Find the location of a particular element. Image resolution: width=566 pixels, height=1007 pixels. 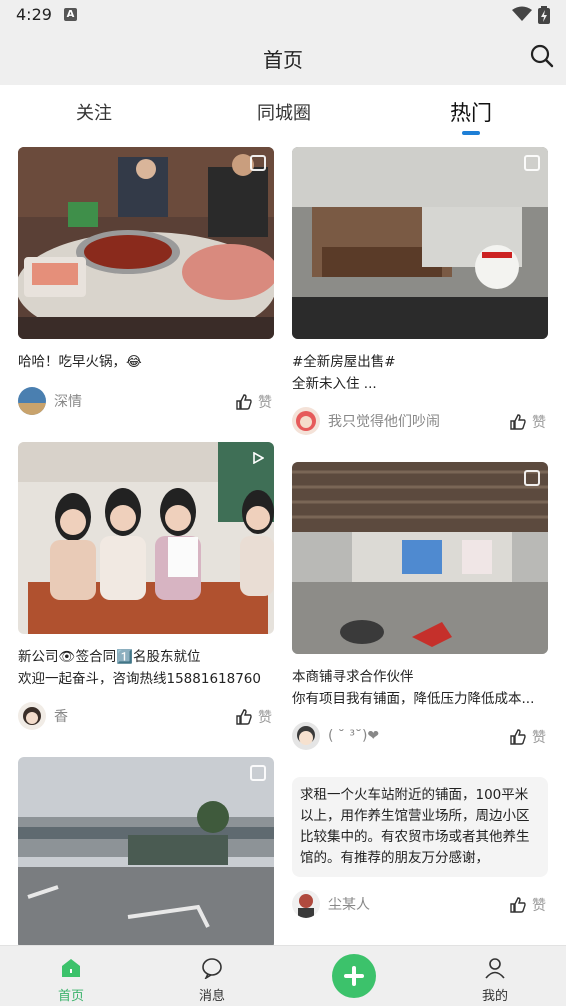

author-name: 香 is located at coordinates (61, 717).